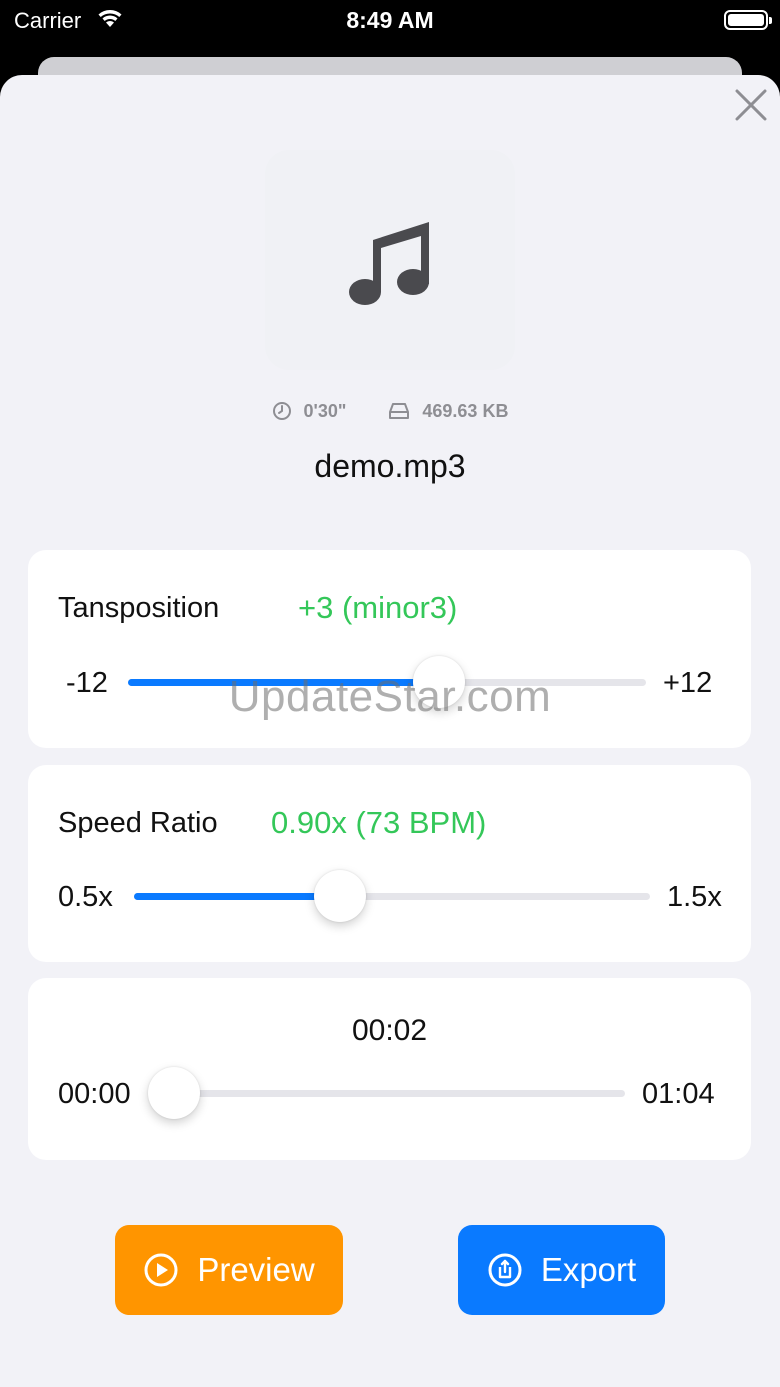 This screenshot has width=780, height=1387. I want to click on speed-label: Speed Ratio, so click(138, 823).